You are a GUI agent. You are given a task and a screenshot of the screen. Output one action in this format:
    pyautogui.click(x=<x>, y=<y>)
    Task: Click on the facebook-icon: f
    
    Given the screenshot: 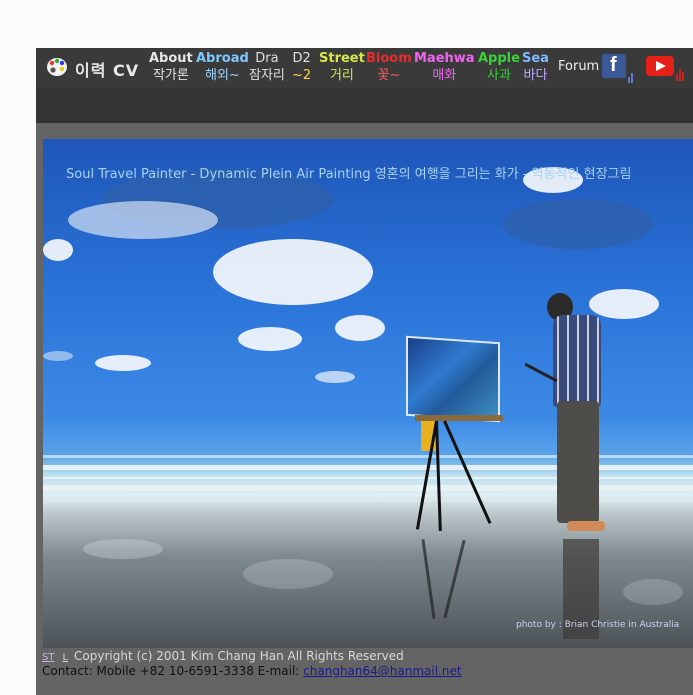 What is the action you would take?
    pyautogui.click(x=614, y=66)
    